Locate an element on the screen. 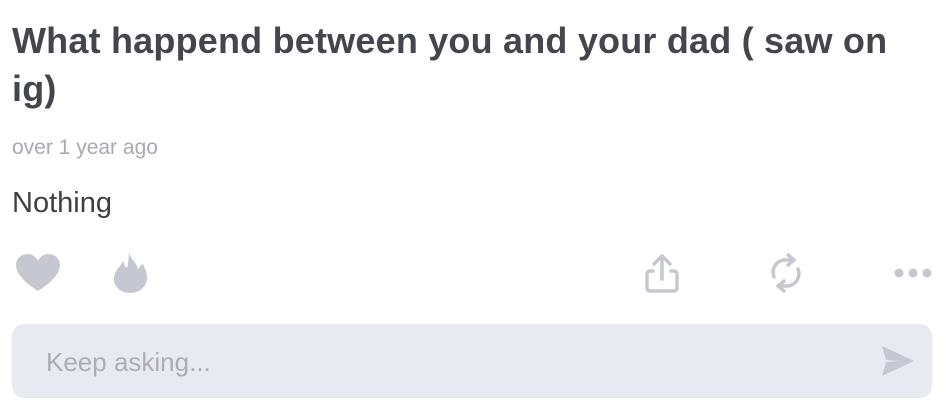 The image size is (946, 416). share-icon is located at coordinates (662, 273).